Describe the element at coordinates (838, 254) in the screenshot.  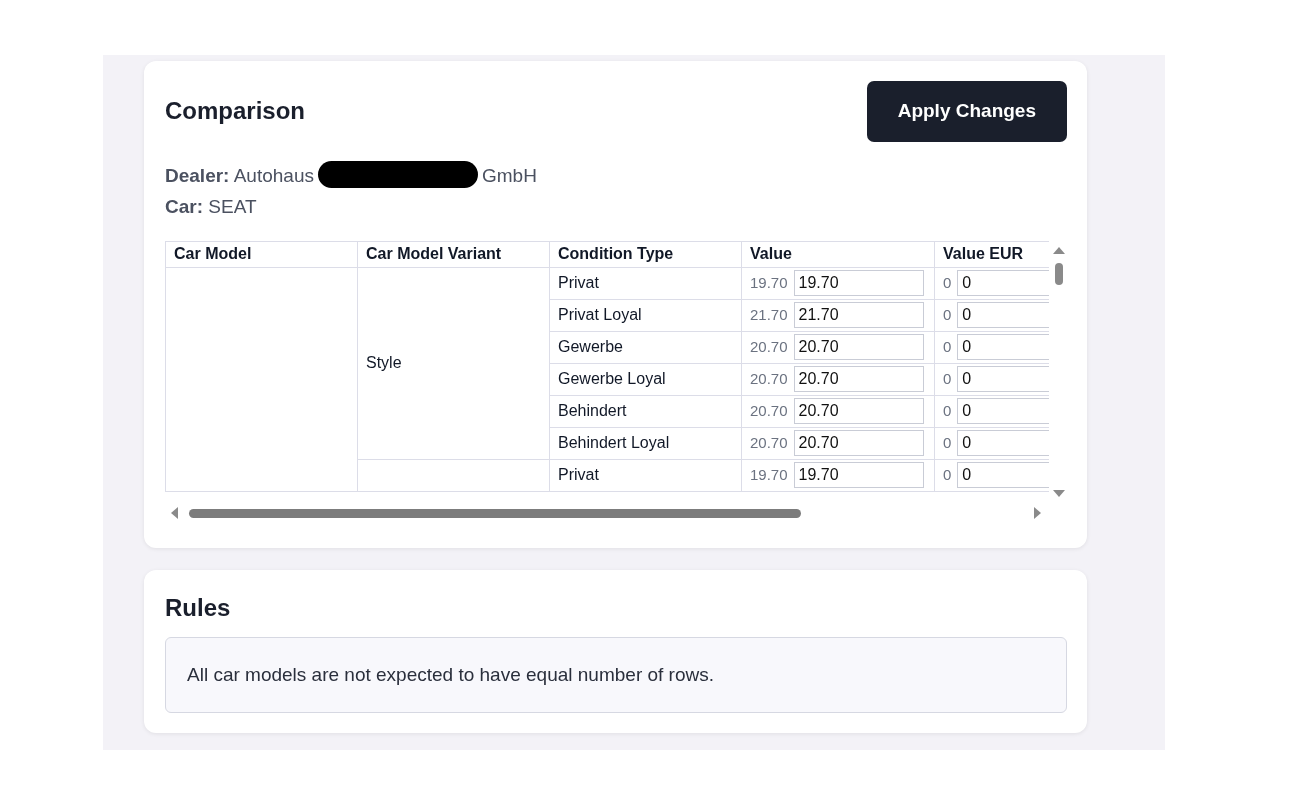
I see `column-header: Value` at that location.